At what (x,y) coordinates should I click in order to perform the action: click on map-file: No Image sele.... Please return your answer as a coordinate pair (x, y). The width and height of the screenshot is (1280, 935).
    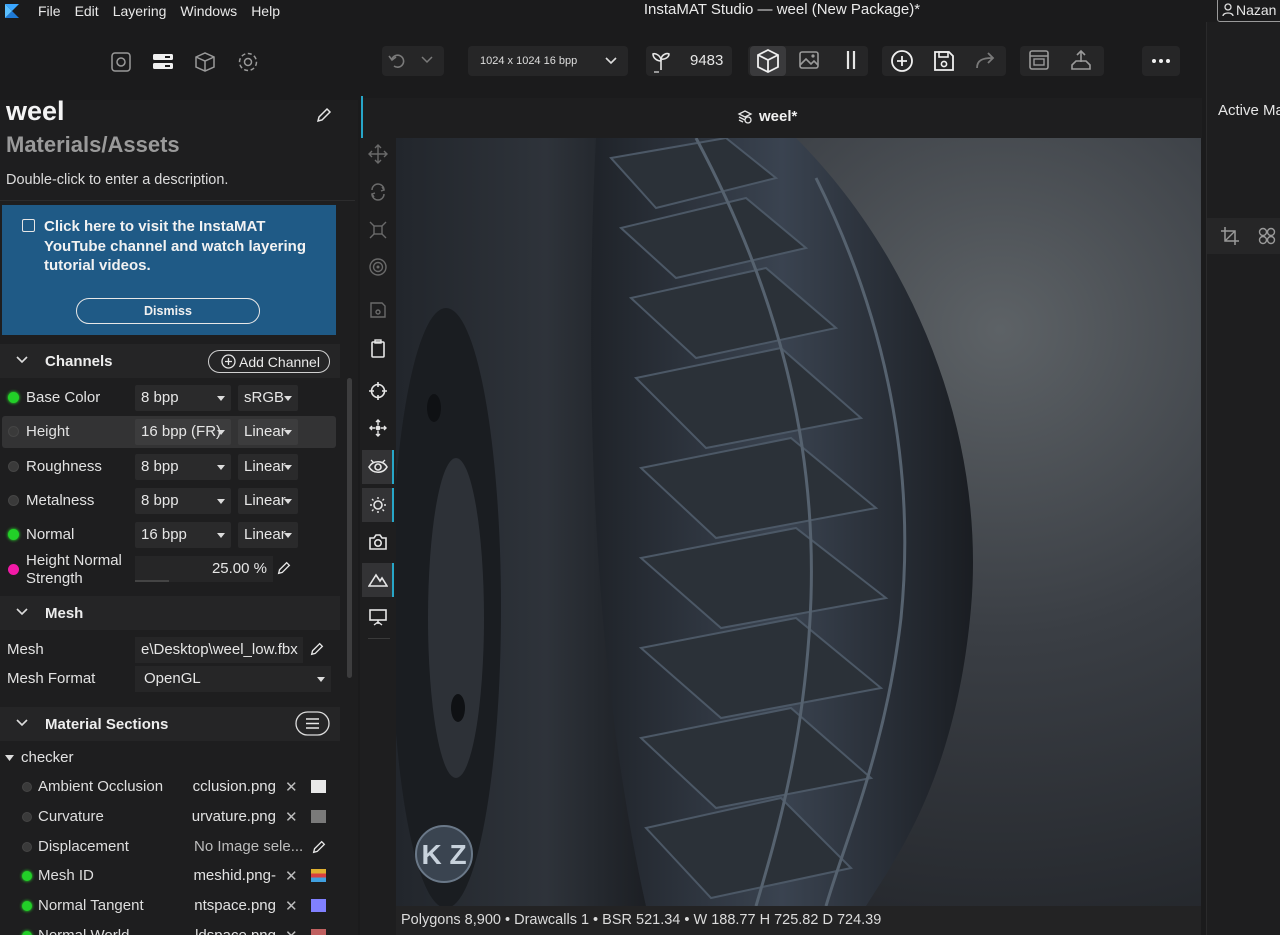
    Looking at the image, I should click on (248, 847).